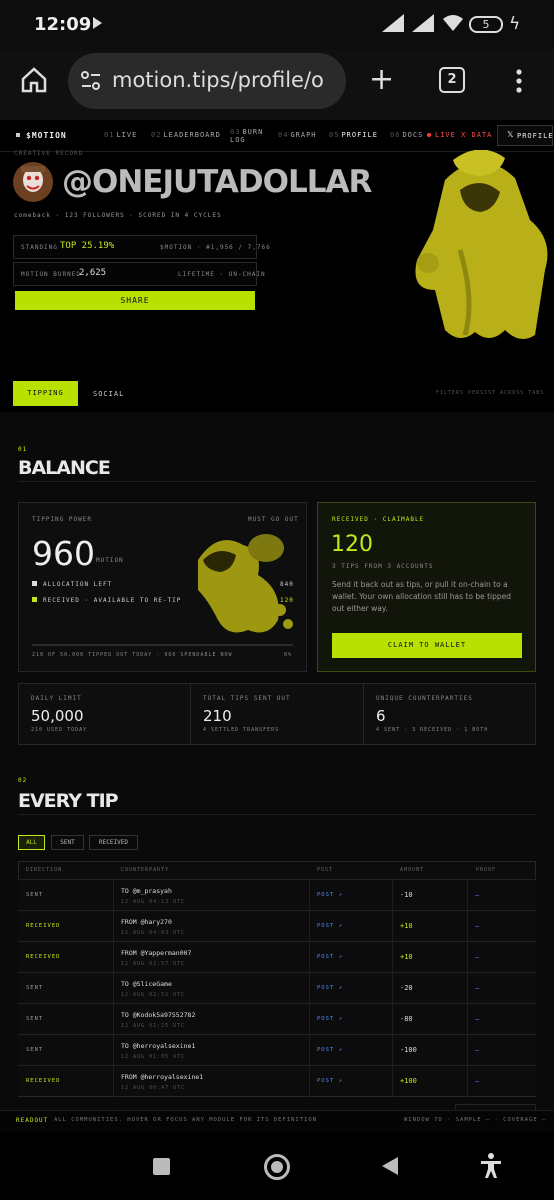 The image size is (554, 1200). Describe the element at coordinates (491, 1166) in the screenshot. I see `accessibility-icon` at that location.